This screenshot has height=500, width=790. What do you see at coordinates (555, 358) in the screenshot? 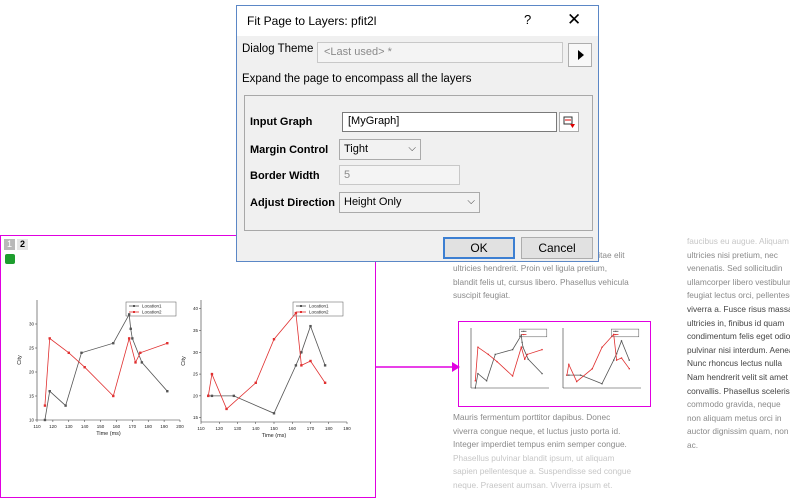
I see `thumbnail-layers` at bounding box center [555, 358].